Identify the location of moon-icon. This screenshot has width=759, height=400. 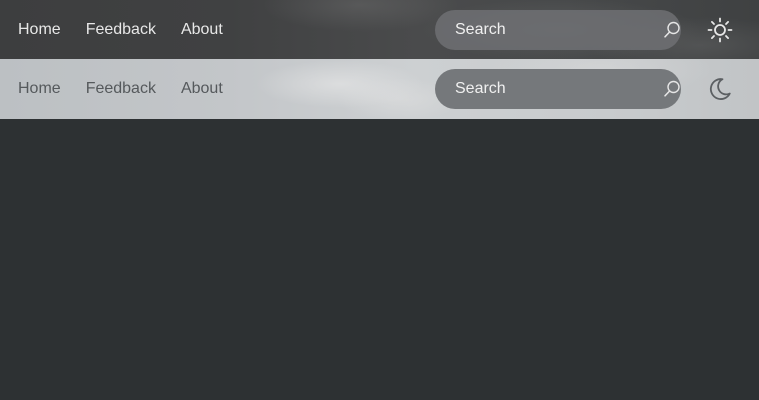
(720, 89).